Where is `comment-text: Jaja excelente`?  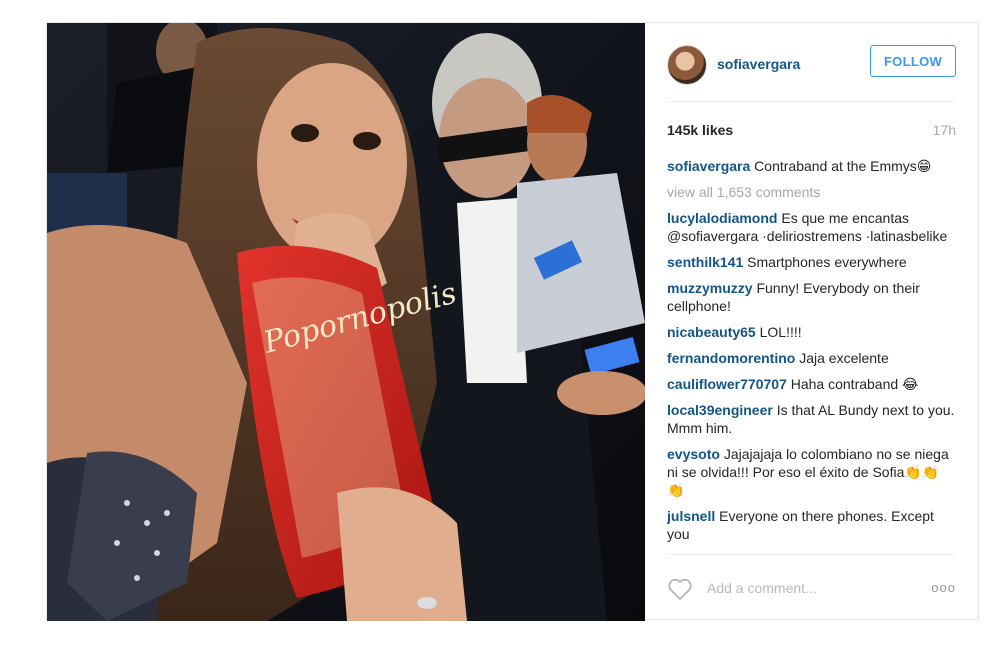
comment-text: Jaja excelente is located at coordinates (844, 358).